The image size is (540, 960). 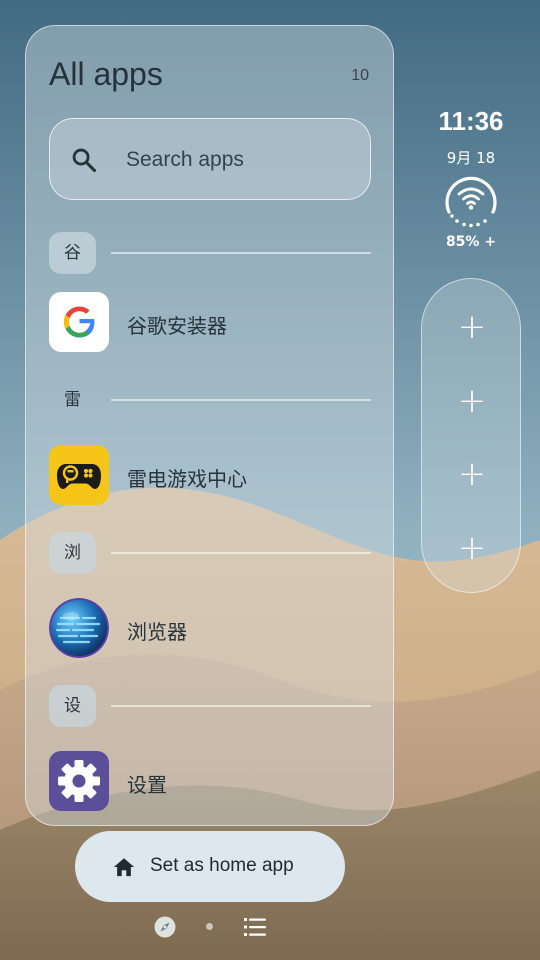 I want to click on app-label: 设置, so click(x=147, y=785).